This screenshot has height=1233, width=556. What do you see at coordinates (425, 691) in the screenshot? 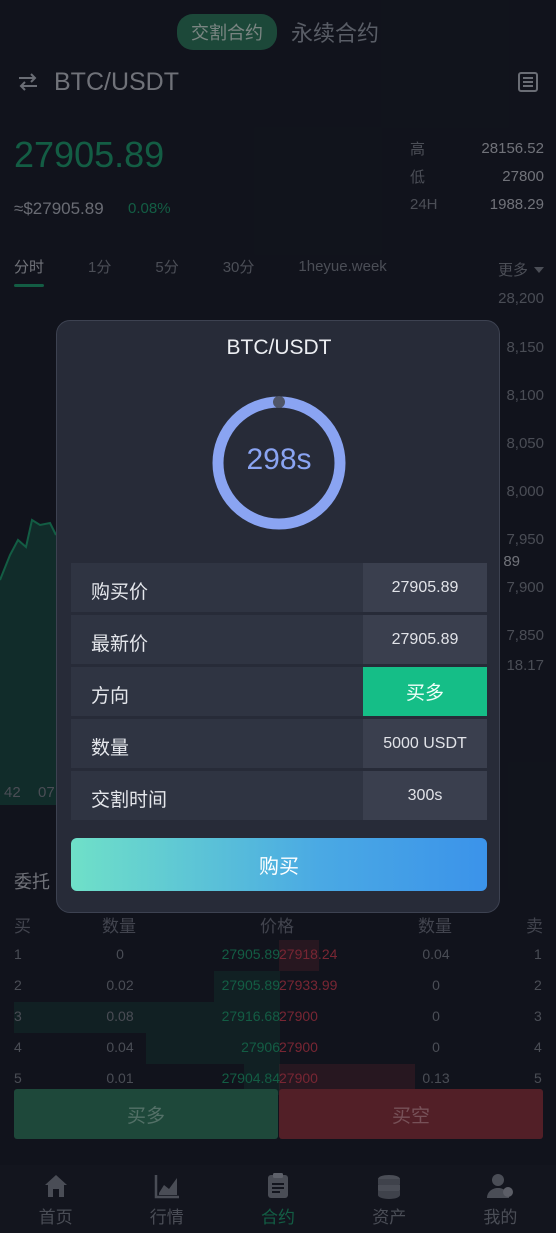
I see `direction-value: 买多` at bounding box center [425, 691].